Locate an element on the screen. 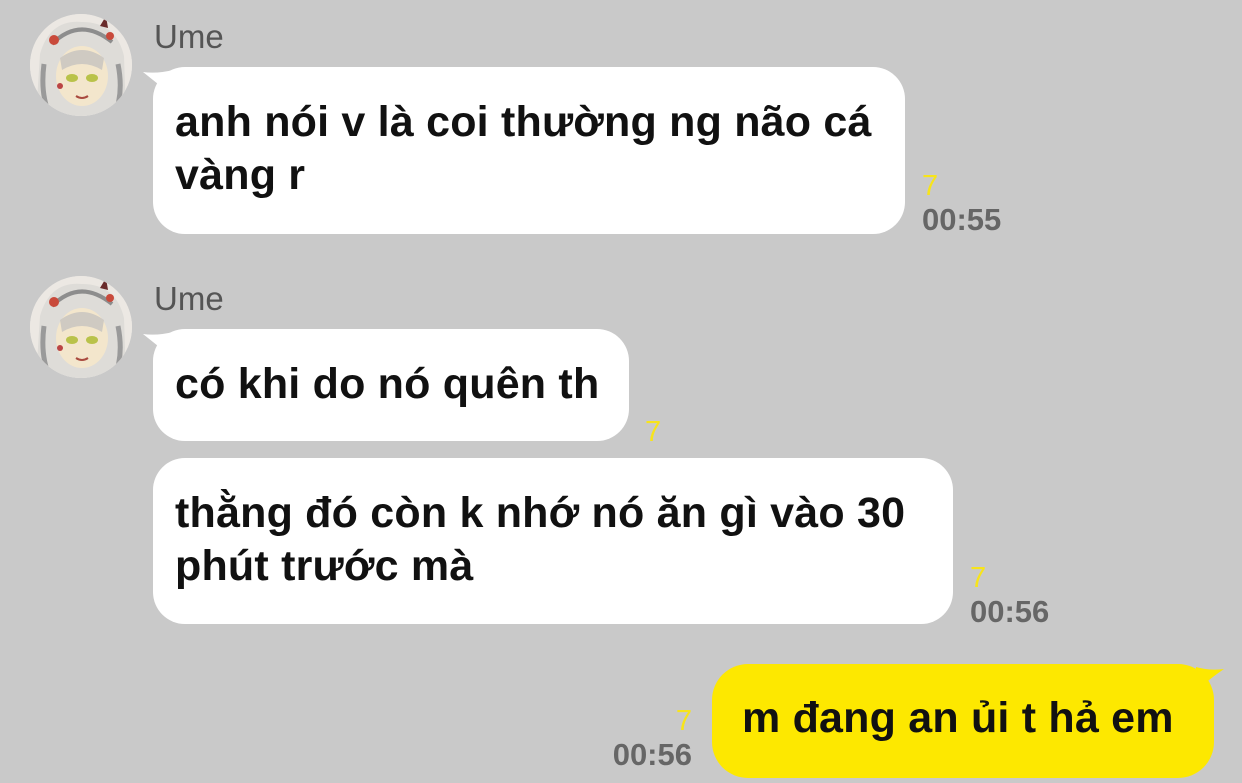 This screenshot has height=783, width=1242. message-bubble-outgoing: m đang an ủi t hả em is located at coordinates (963, 721).